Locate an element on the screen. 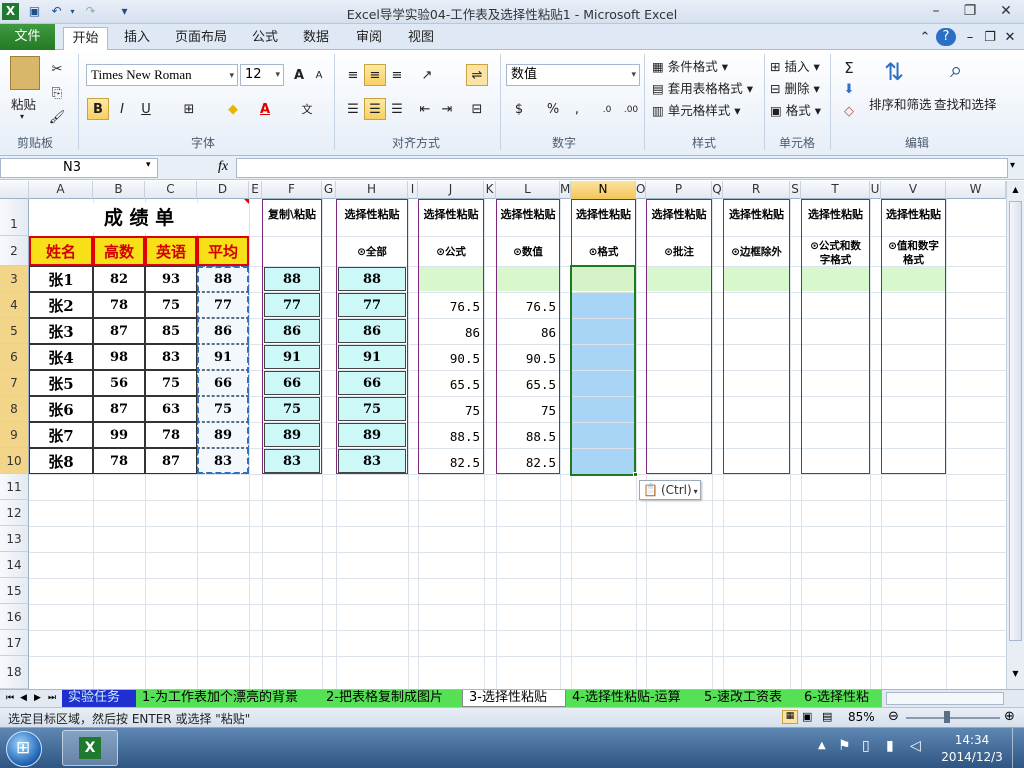 Image resolution: width=1024 pixels, height=768 pixels. sheet-tab-3: 3-选择性粘贴 is located at coordinates (514, 698).